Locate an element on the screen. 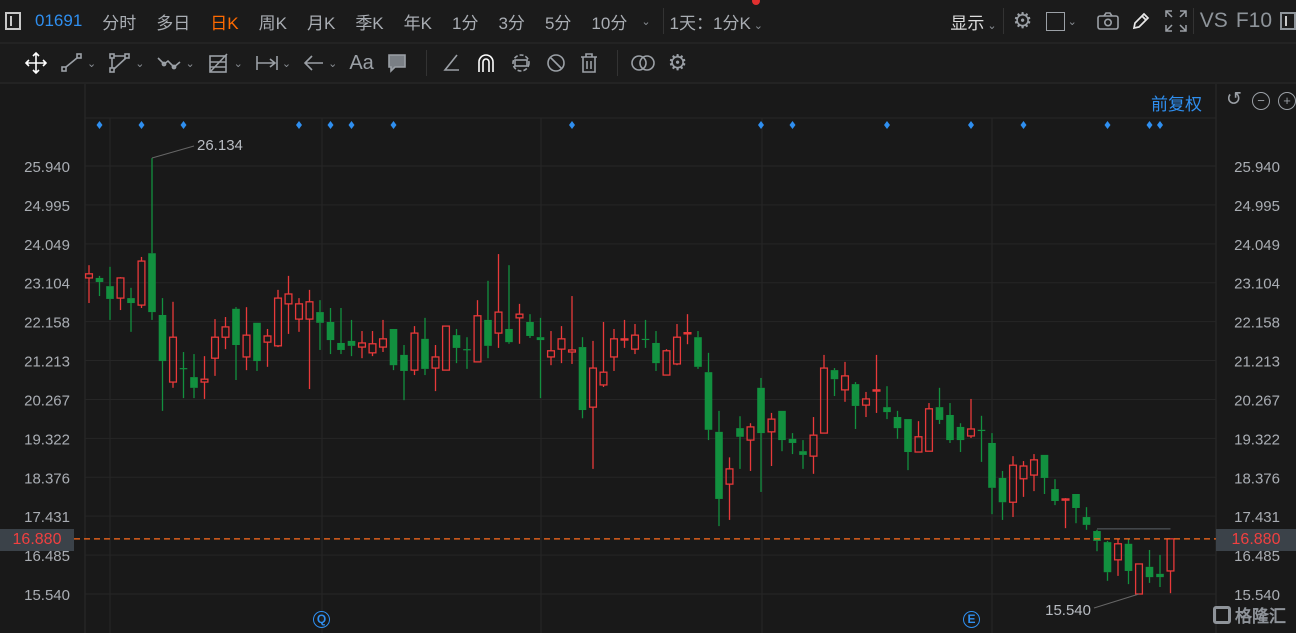 This screenshot has width=1296, height=633. gear-icon: ⚙ is located at coordinates (1023, 21).